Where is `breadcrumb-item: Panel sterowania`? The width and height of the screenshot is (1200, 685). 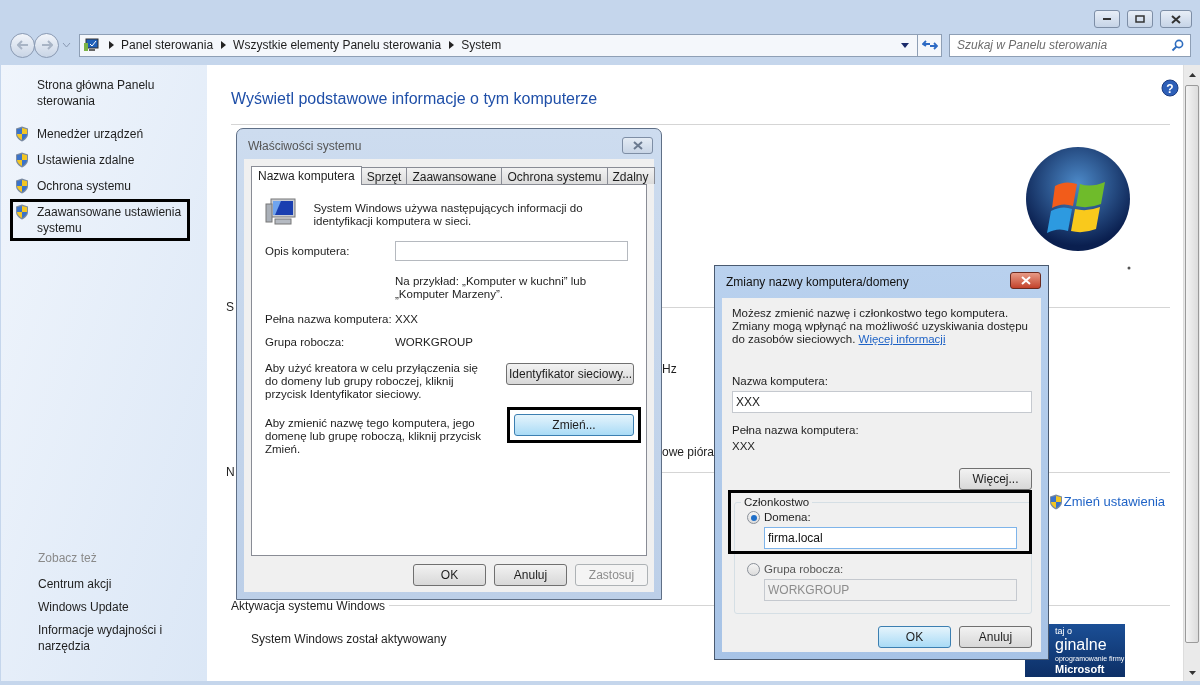 breadcrumb-item: Panel sterowania is located at coordinates (167, 45).